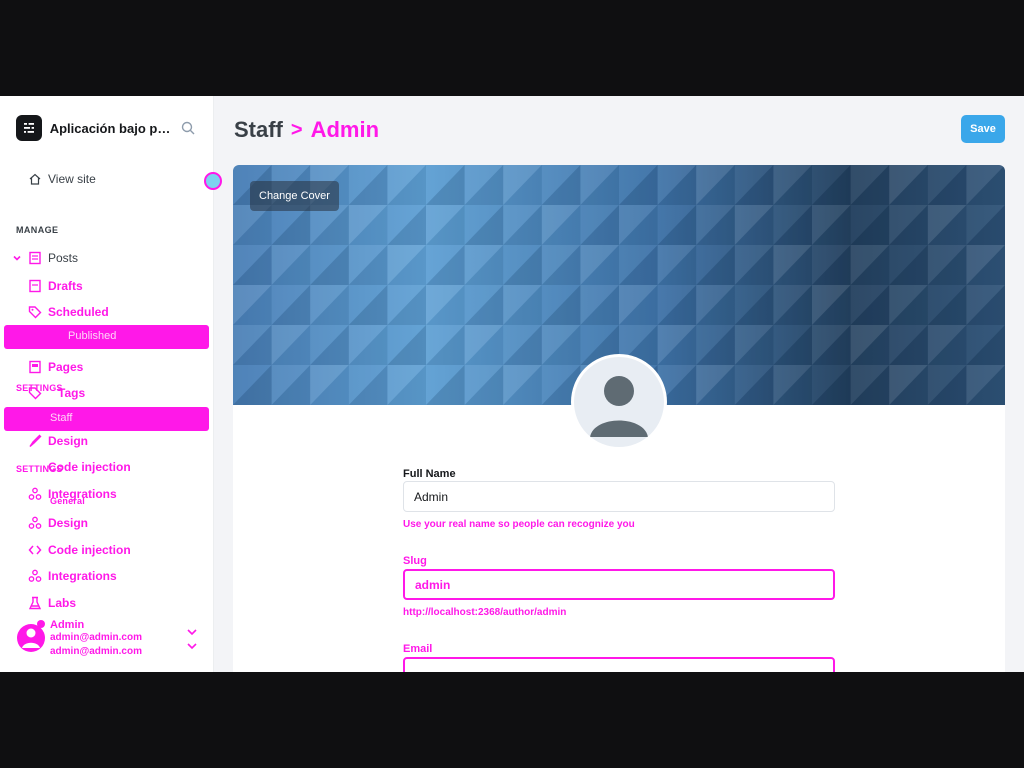  I want to click on drafts-label: Drafts, so click(65, 286).